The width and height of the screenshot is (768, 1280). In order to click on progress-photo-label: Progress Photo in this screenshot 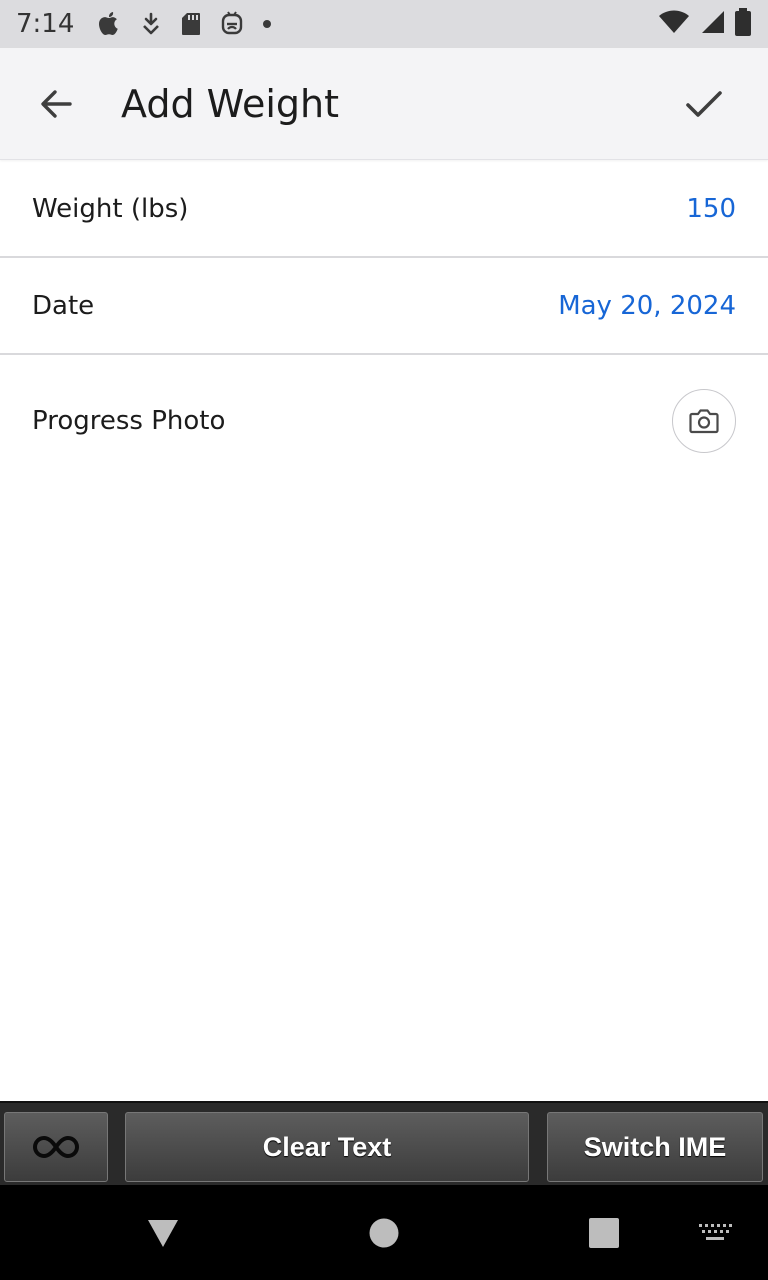, I will do `click(129, 421)`.